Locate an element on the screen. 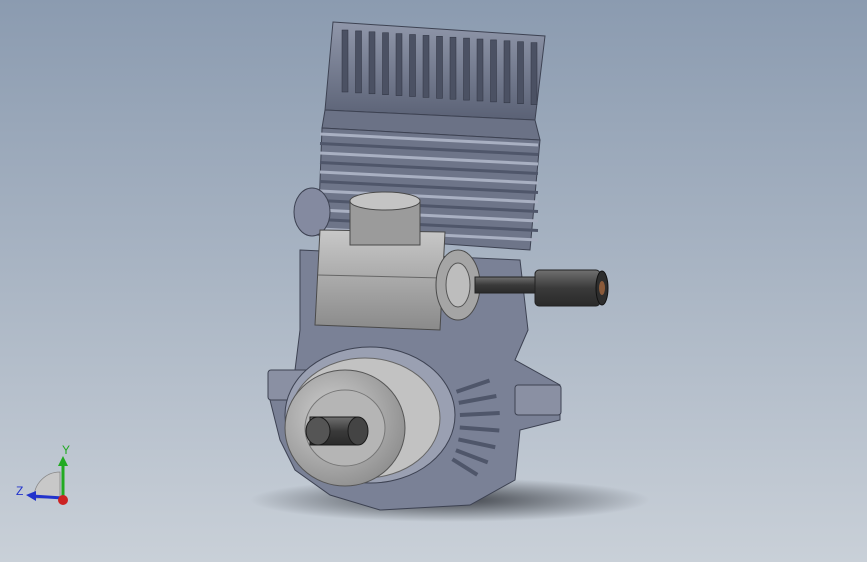 Image resolution: width=867 pixels, height=562 pixels. z-axis-arrow is located at coordinates (47, 497).